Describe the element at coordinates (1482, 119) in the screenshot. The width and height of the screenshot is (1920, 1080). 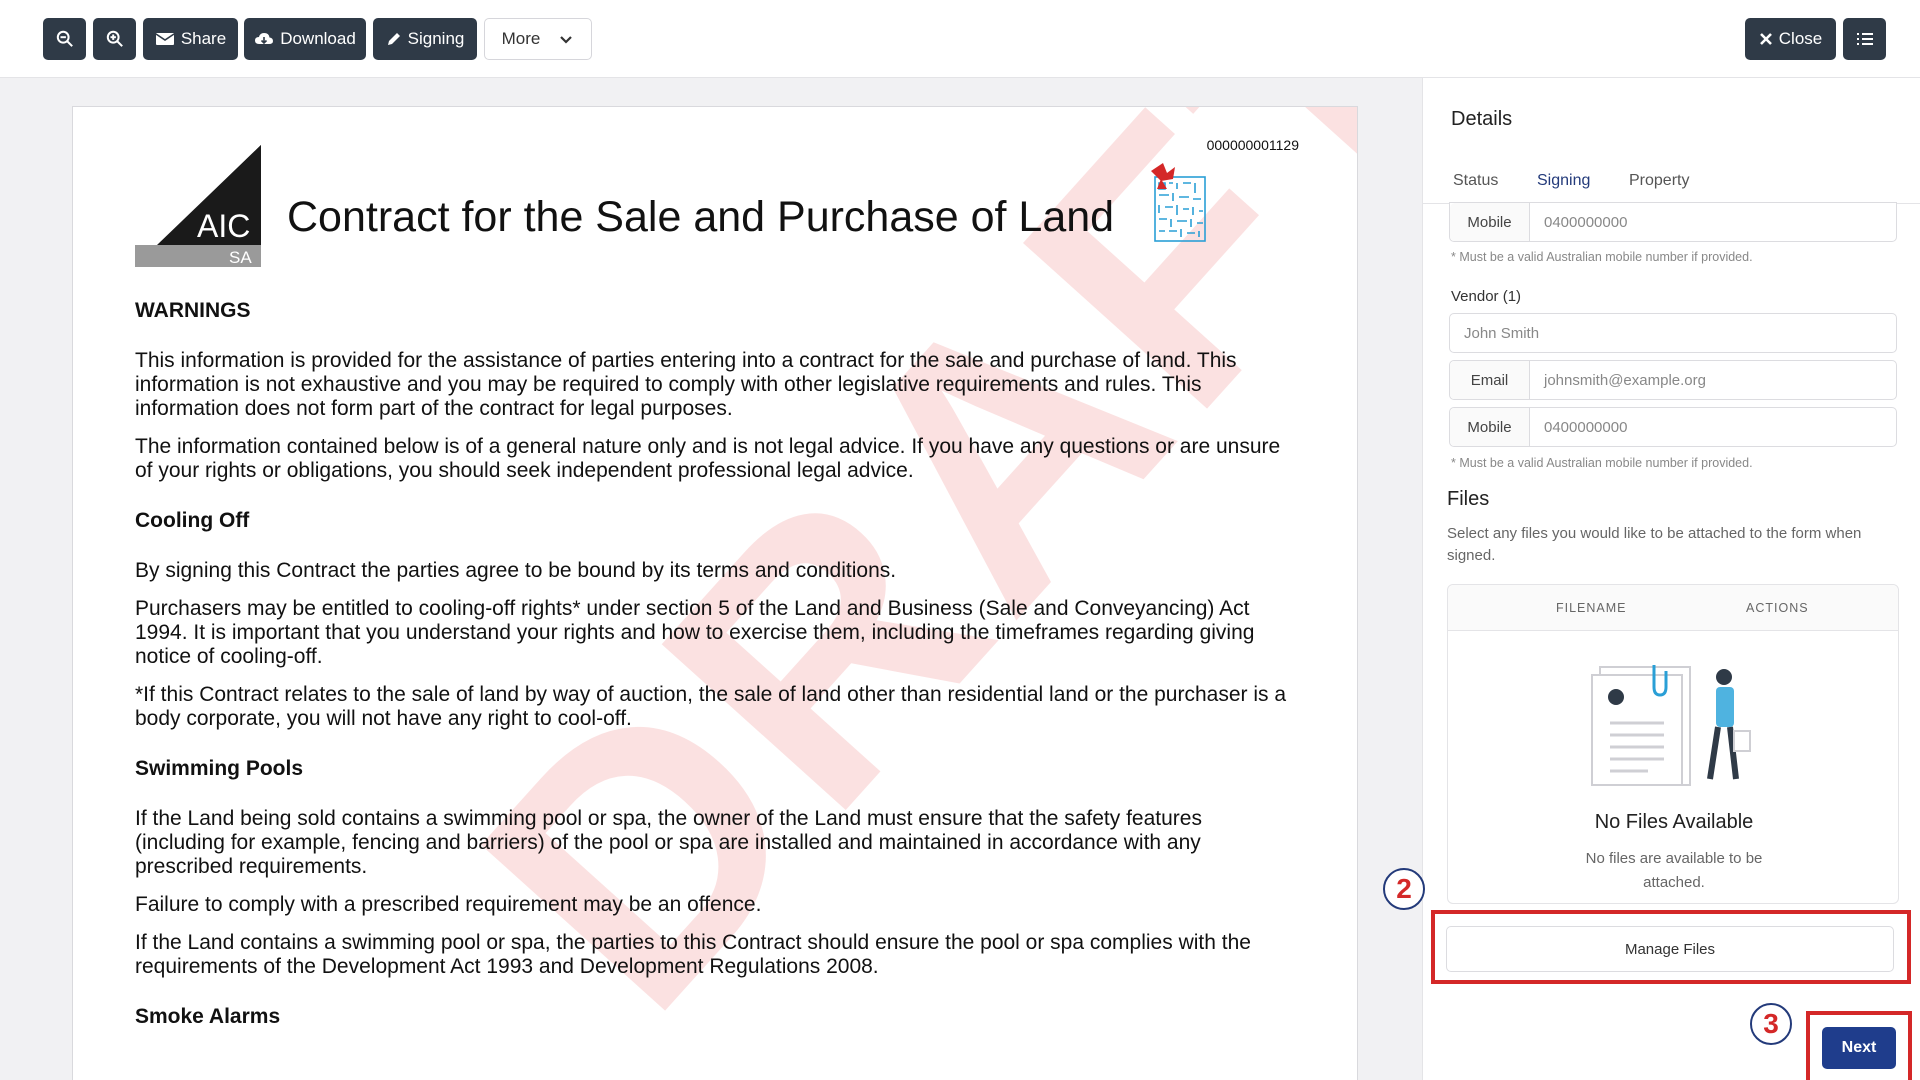
I see `panel-title: Details` at that location.